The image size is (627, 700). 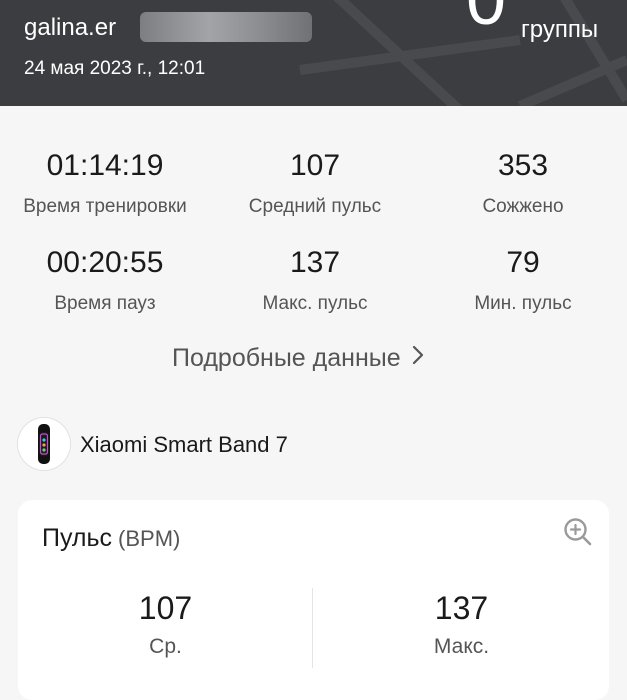 I want to click on stat-value: 00:20:55, so click(x=105, y=262).